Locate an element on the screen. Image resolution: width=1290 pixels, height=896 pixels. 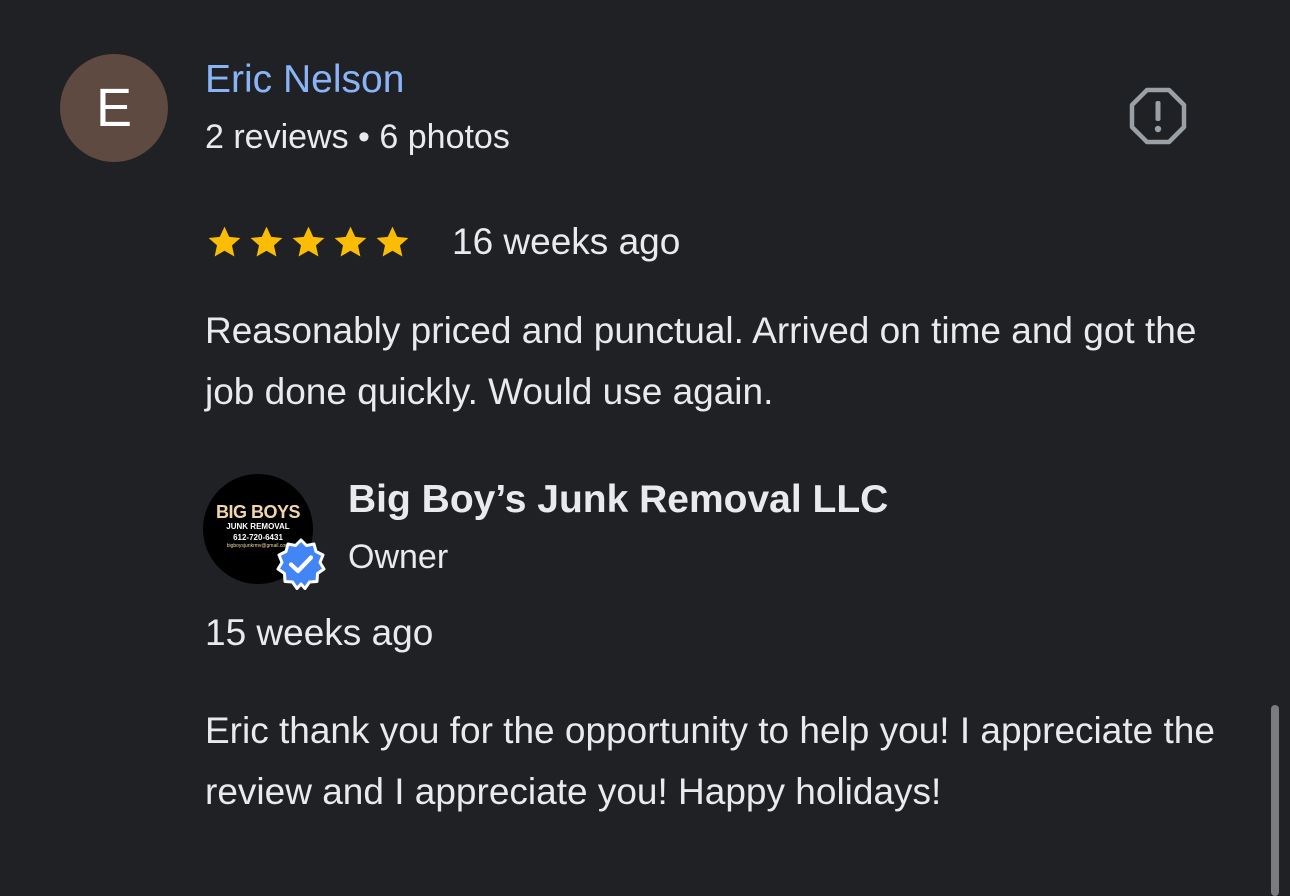
report-flag-icon is located at coordinates (1158, 116).